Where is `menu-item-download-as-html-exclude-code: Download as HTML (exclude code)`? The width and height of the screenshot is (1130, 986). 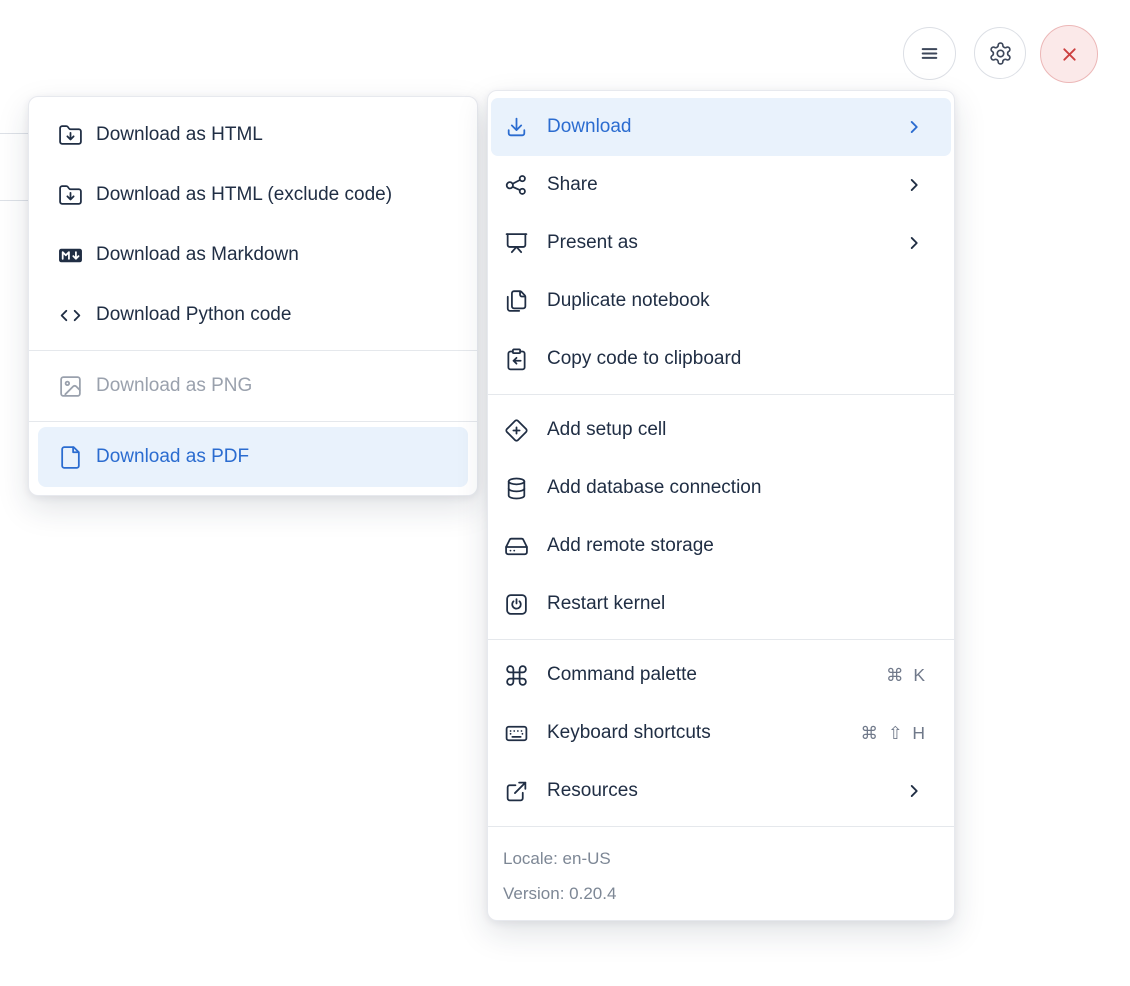 menu-item-download-as-html-exclude-code: Download as HTML (exclude code) is located at coordinates (253, 195).